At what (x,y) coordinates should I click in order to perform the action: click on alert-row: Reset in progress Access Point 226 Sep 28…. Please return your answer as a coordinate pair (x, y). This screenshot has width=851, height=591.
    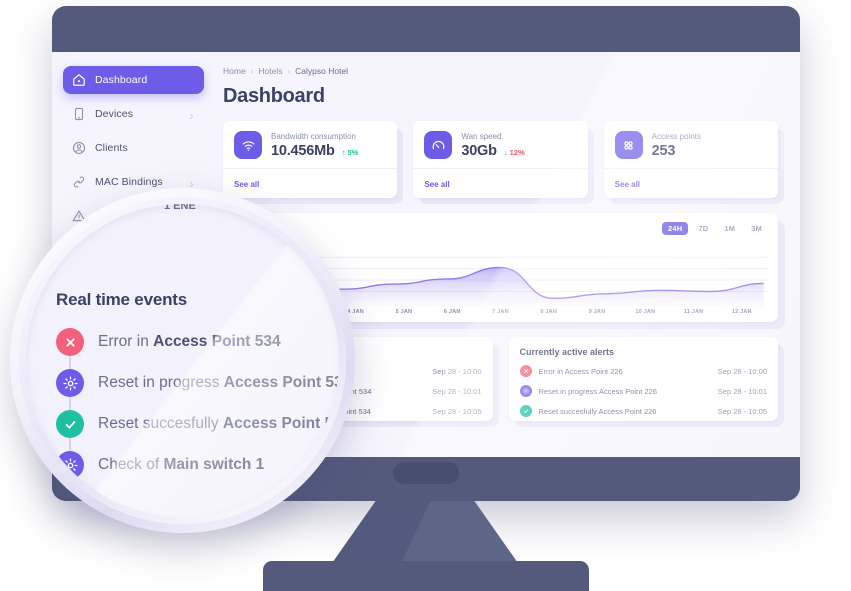
    Looking at the image, I should click on (643, 391).